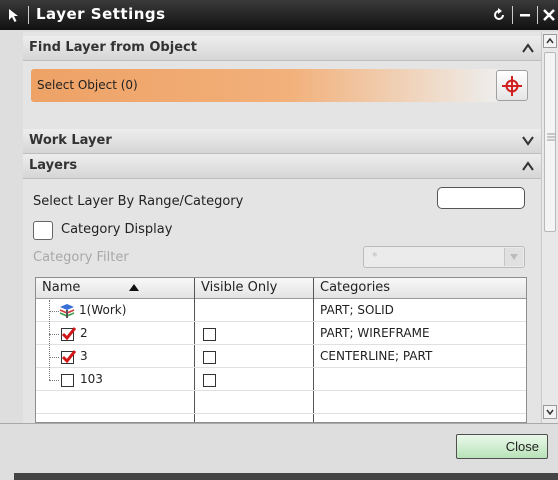  I want to click on layers-stack-icon, so click(67, 311).